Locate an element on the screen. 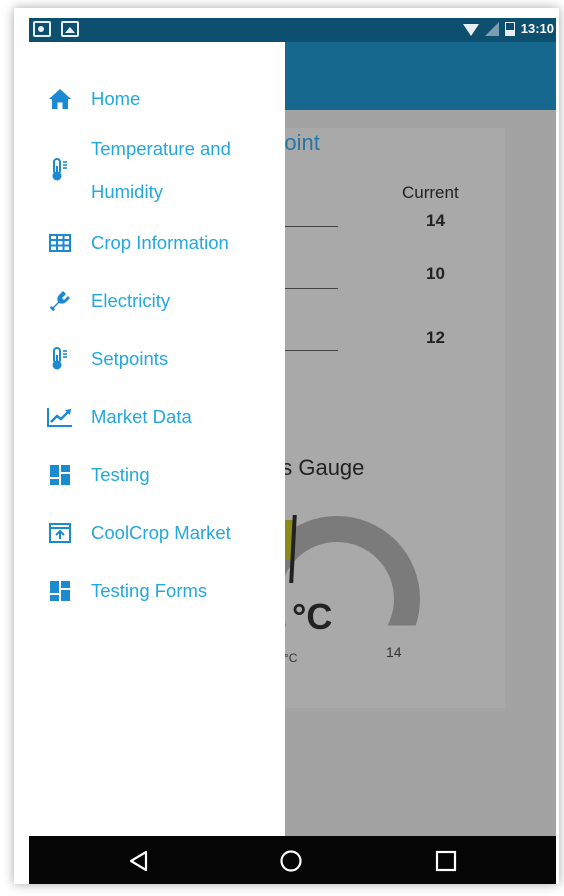 The height and width of the screenshot is (896, 564). nav-item-testing: Testing is located at coordinates (157, 474).